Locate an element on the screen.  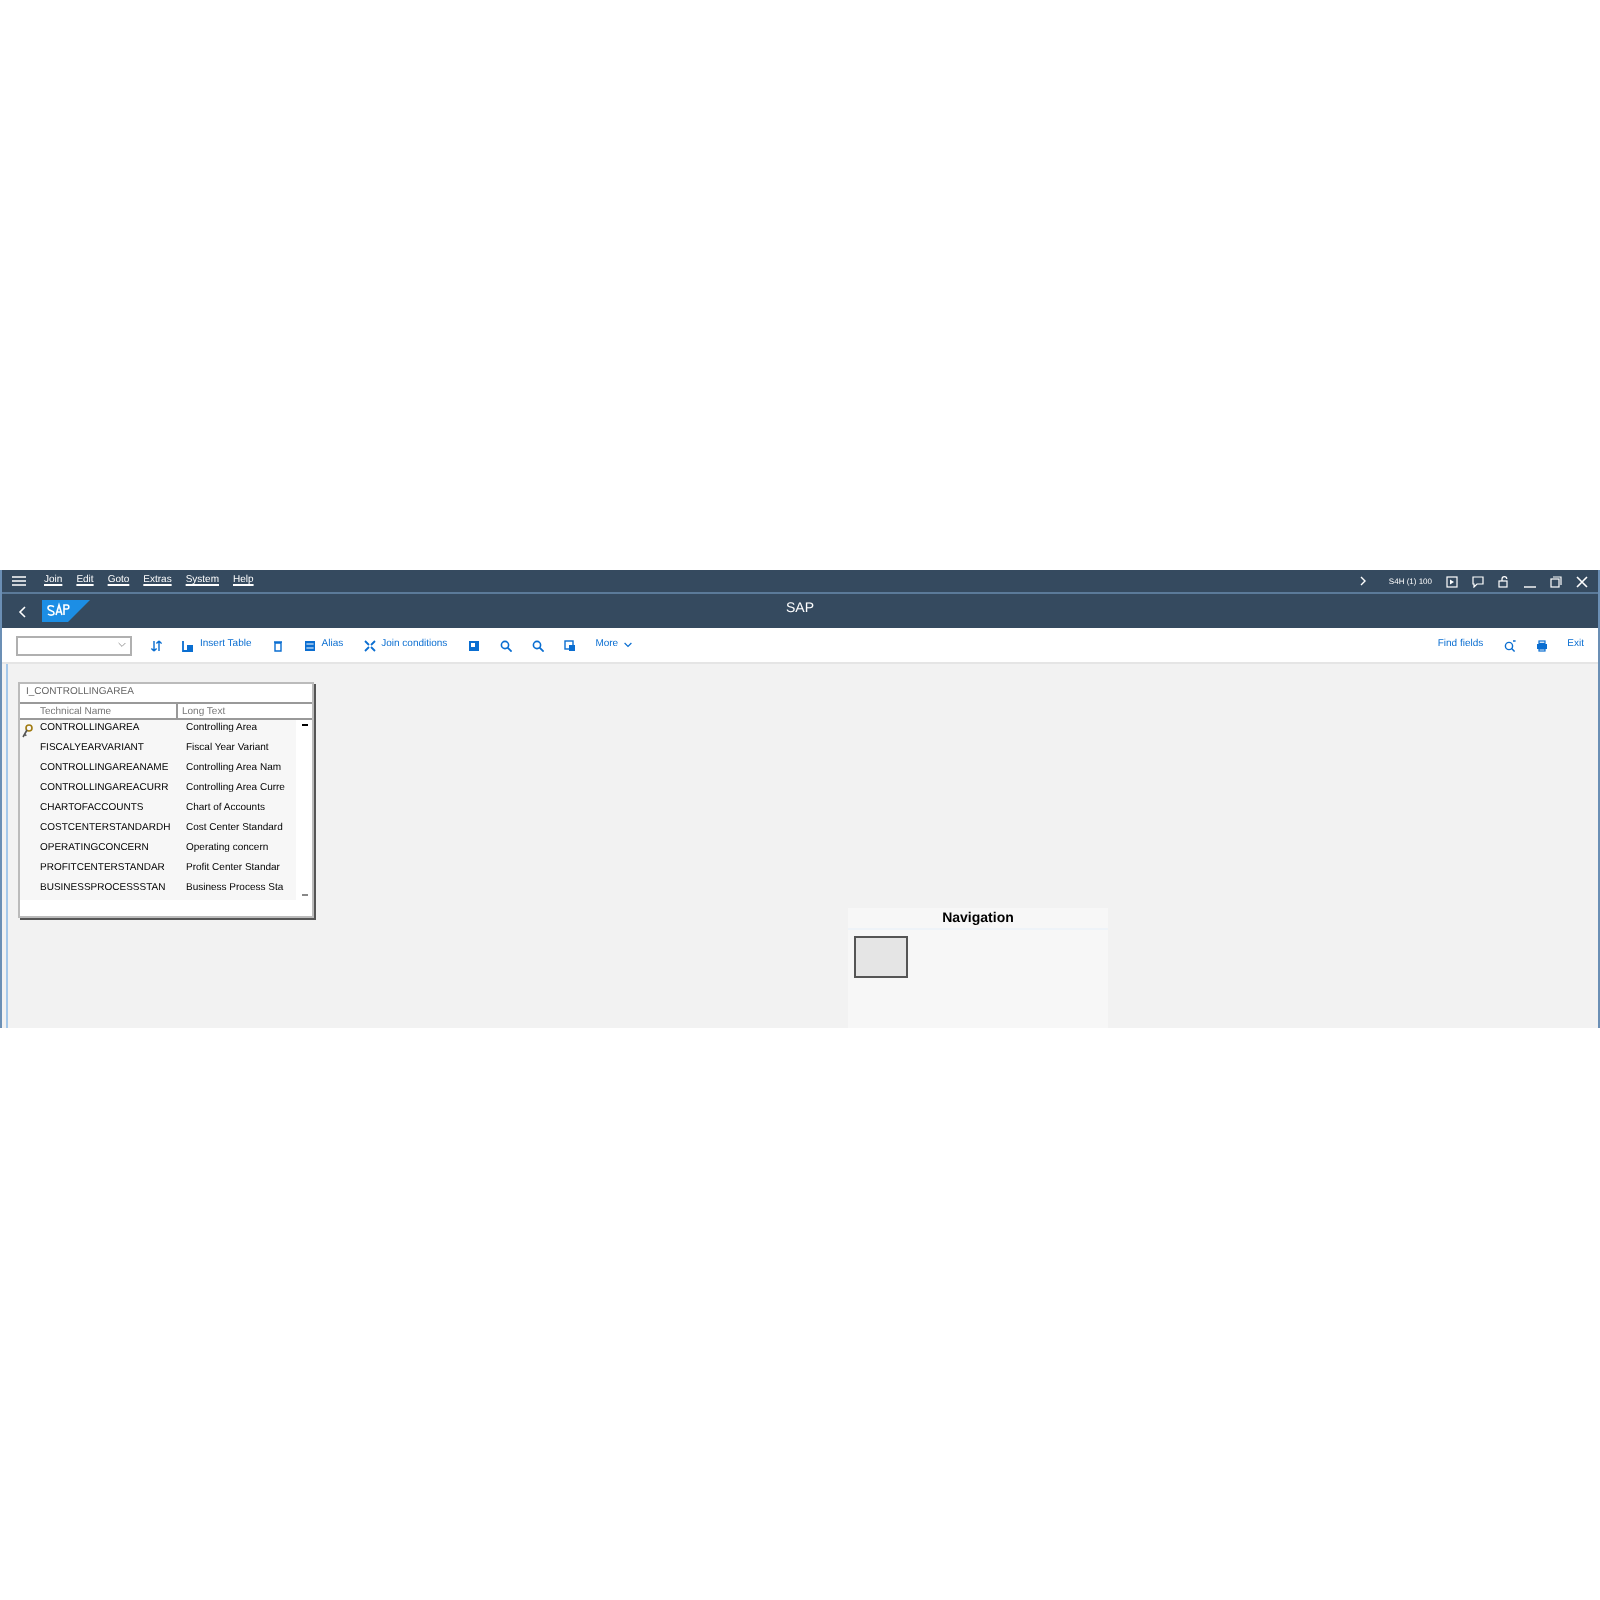
table-card is located at coordinates (166, 800).